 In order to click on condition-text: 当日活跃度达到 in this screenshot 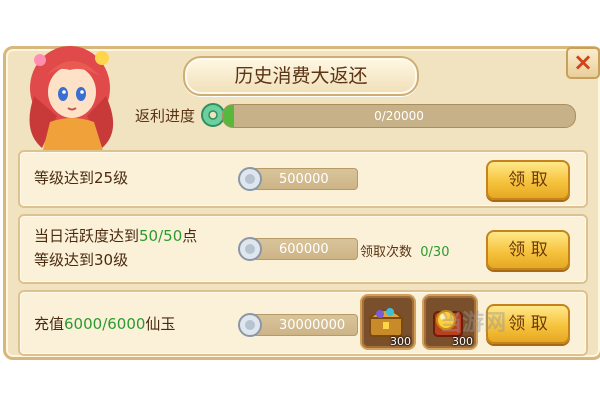, I will do `click(87, 236)`.